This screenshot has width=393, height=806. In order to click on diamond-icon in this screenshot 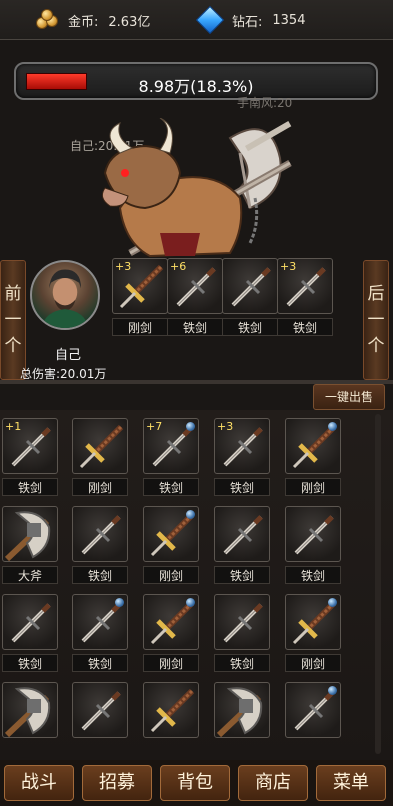, I will do `click(210, 20)`.